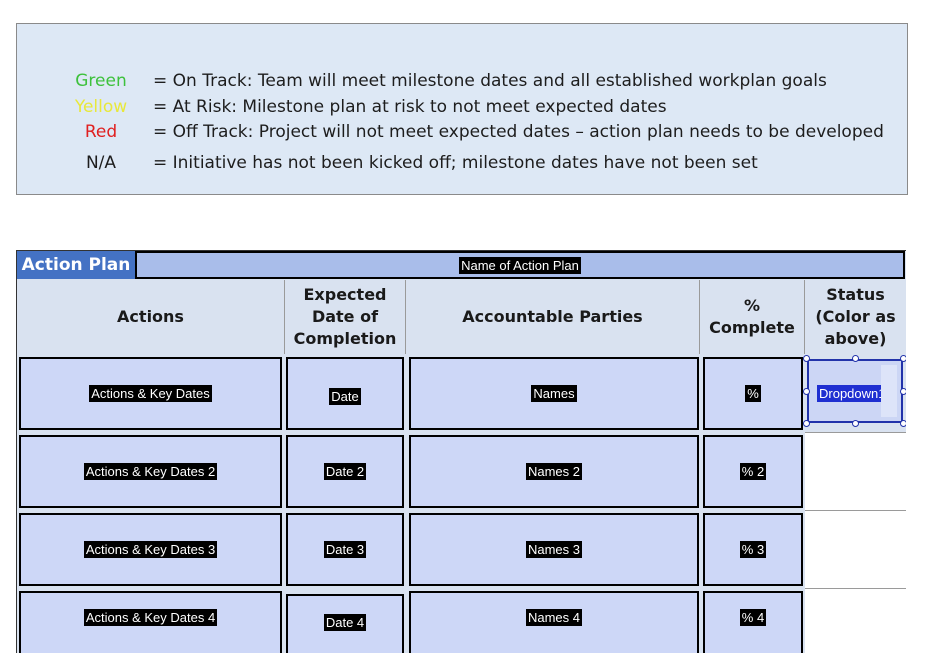 The height and width of the screenshot is (653, 933). Describe the element at coordinates (855, 549) in the screenshot. I see `row3-status-cell` at that location.